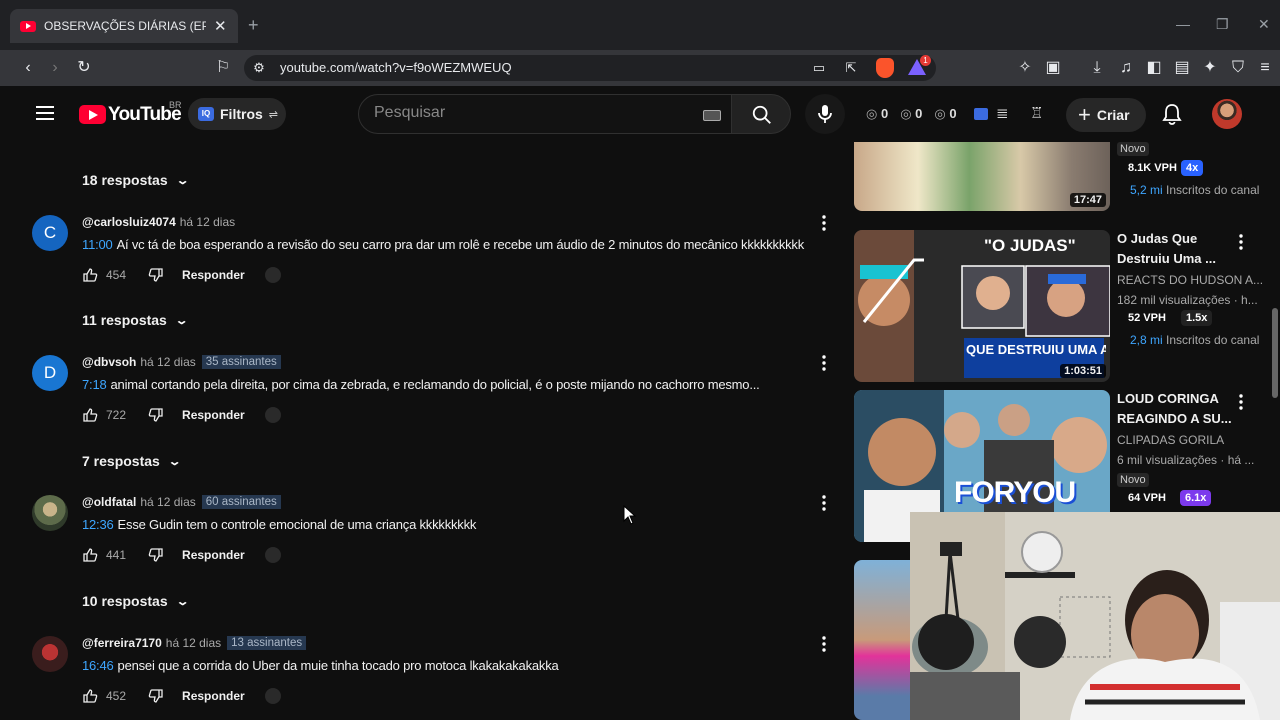  Describe the element at coordinates (253, 25) in the screenshot. I see `new-tab-icon: +` at that location.